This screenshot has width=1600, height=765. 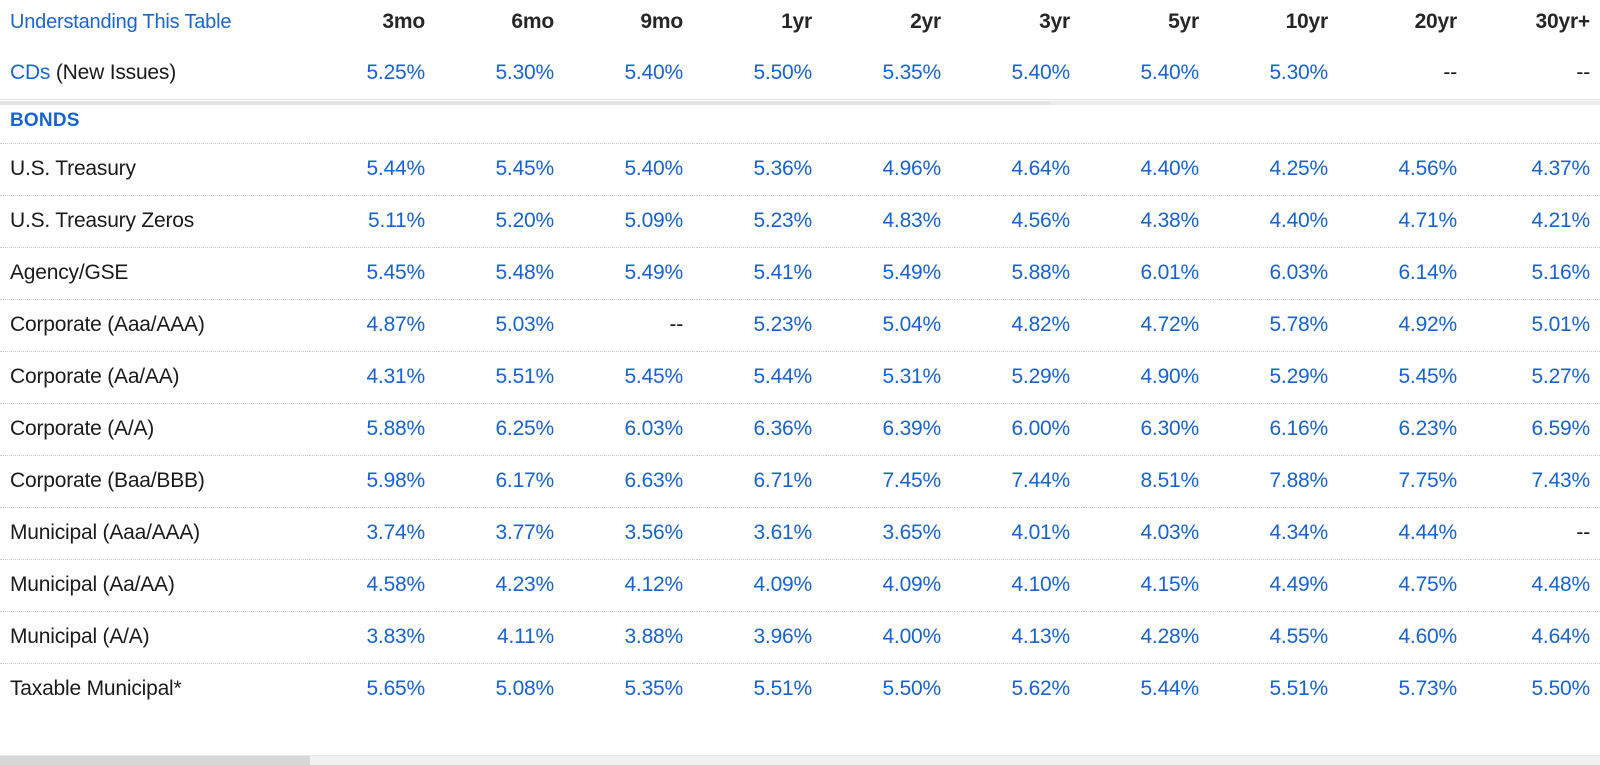 What do you see at coordinates (890, 533) in the screenshot?
I see `cell-municipal-aaa-aaa-2yr: 3.65%` at bounding box center [890, 533].